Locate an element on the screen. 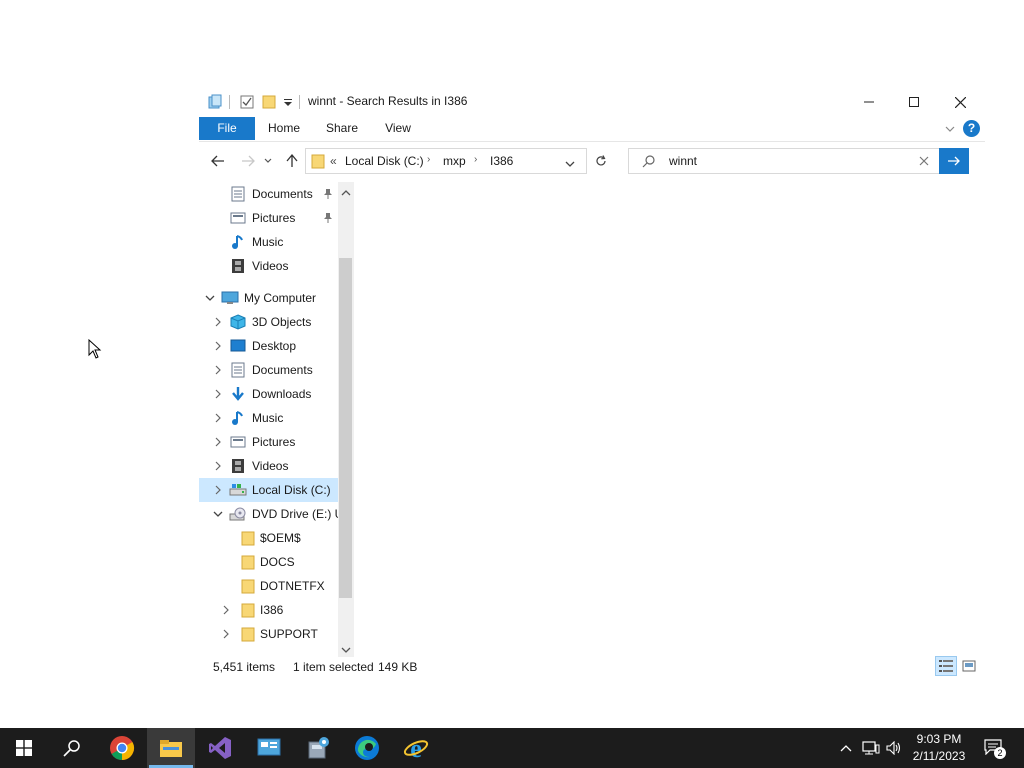 The width and height of the screenshot is (1024, 768). show-hidden-icons-button is located at coordinates (846, 748).